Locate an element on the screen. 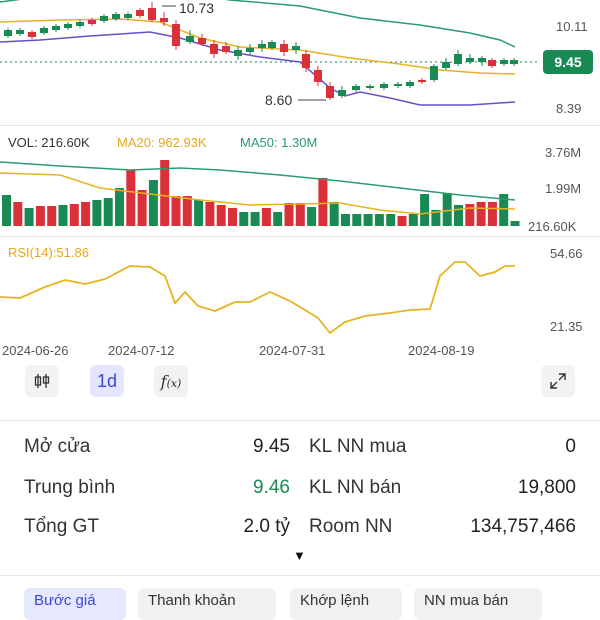 The height and width of the screenshot is (620, 600). tab-foreign-trading: NN mua bán is located at coordinates (478, 604).